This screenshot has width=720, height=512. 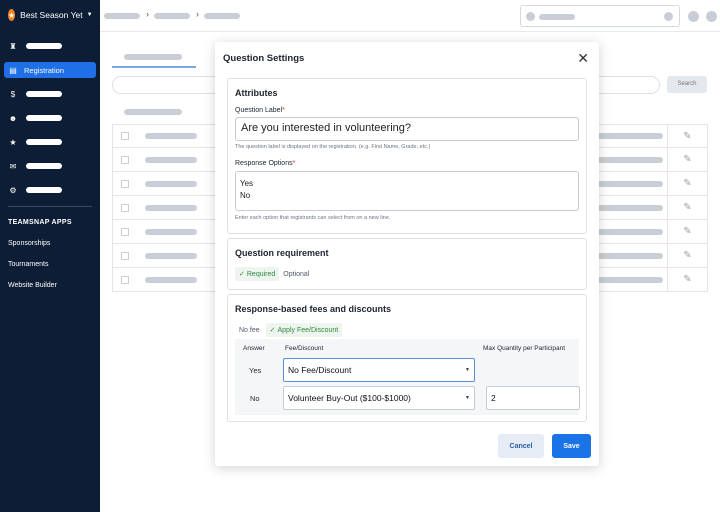 What do you see at coordinates (304, 348) in the screenshot?
I see `fee-column-header: Fee/Discount` at bounding box center [304, 348].